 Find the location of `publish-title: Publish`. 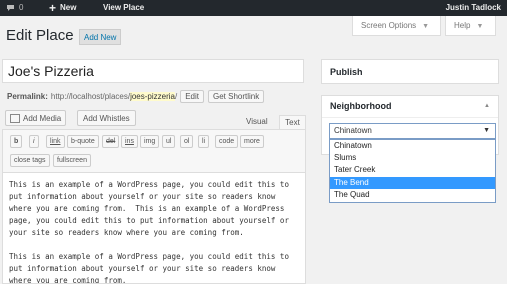

publish-title: Publish is located at coordinates (346, 72).